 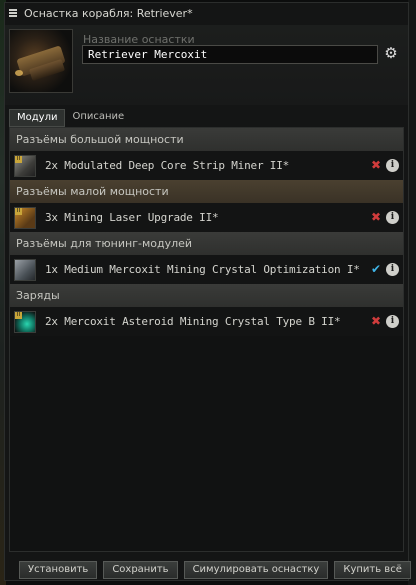 I want to click on section-low-slots: Разъёмы малой мощности, so click(x=206, y=191).